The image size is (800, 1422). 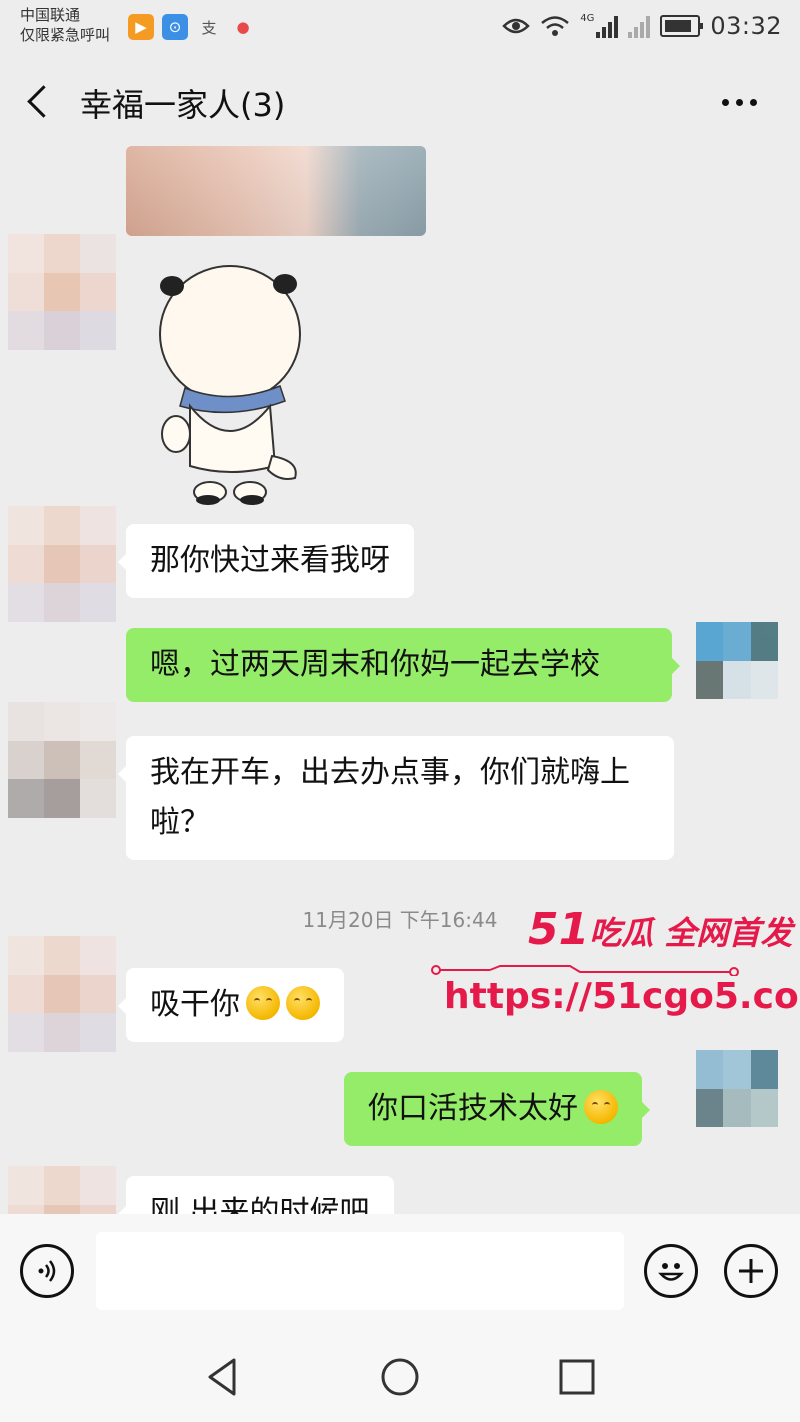 I want to click on voice-button, so click(x=47, y=1271).